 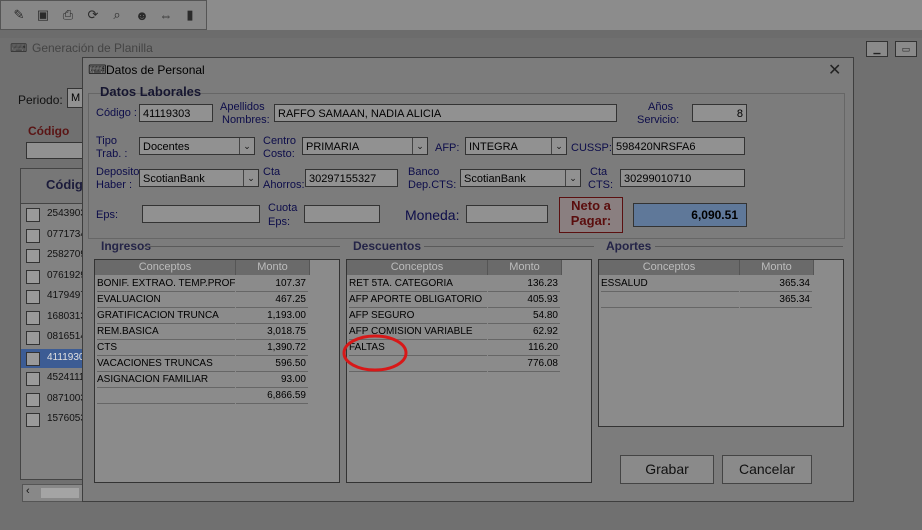 I want to click on highlight-ellipse, so click(x=375, y=353).